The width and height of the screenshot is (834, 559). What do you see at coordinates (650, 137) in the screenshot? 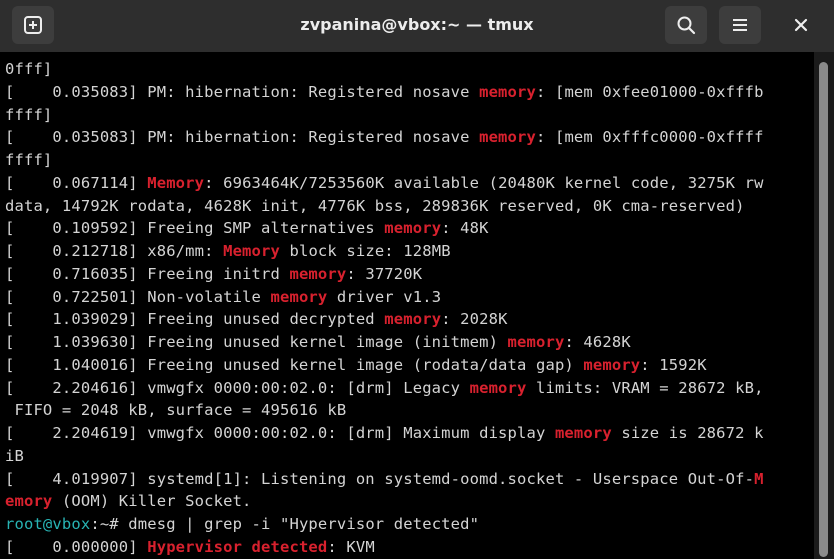
I see `terminal-text: : [mem 0xfffc0000-0xffff` at bounding box center [650, 137].